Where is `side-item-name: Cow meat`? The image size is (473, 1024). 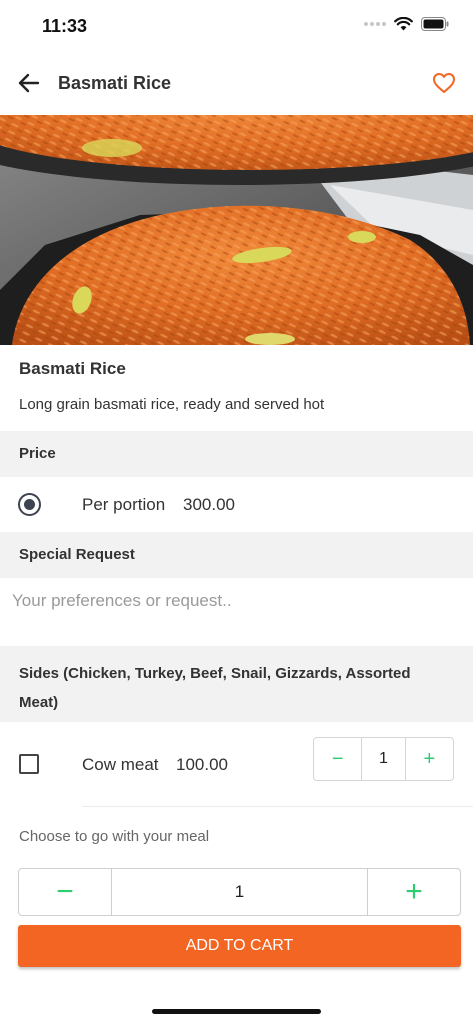
side-item-name: Cow meat is located at coordinates (120, 764).